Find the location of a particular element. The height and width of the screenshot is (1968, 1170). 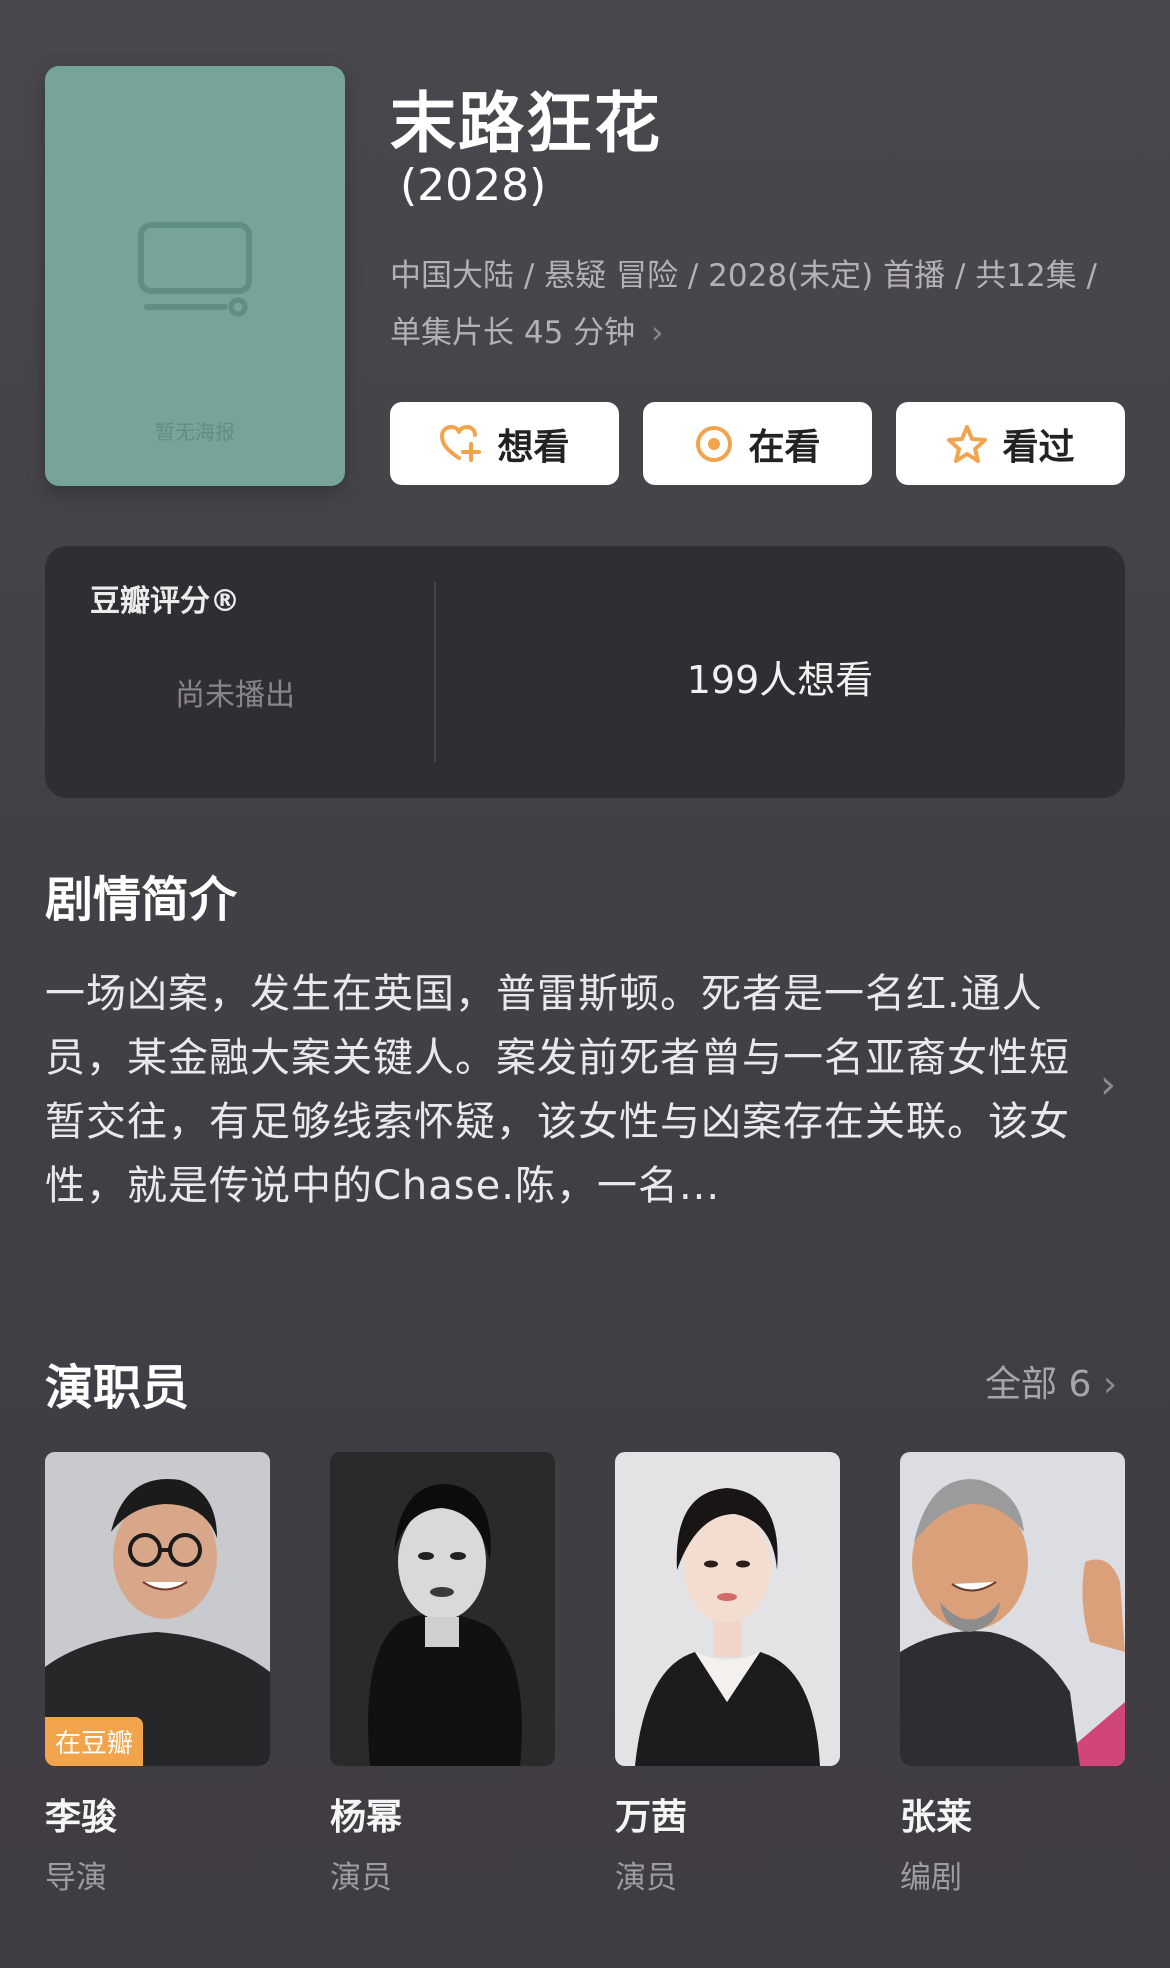

meta-line-1: 中国大陆 / 悬疑 冒险 / 2028(未定) 首播 / 共12集 / is located at coordinates (743, 276).